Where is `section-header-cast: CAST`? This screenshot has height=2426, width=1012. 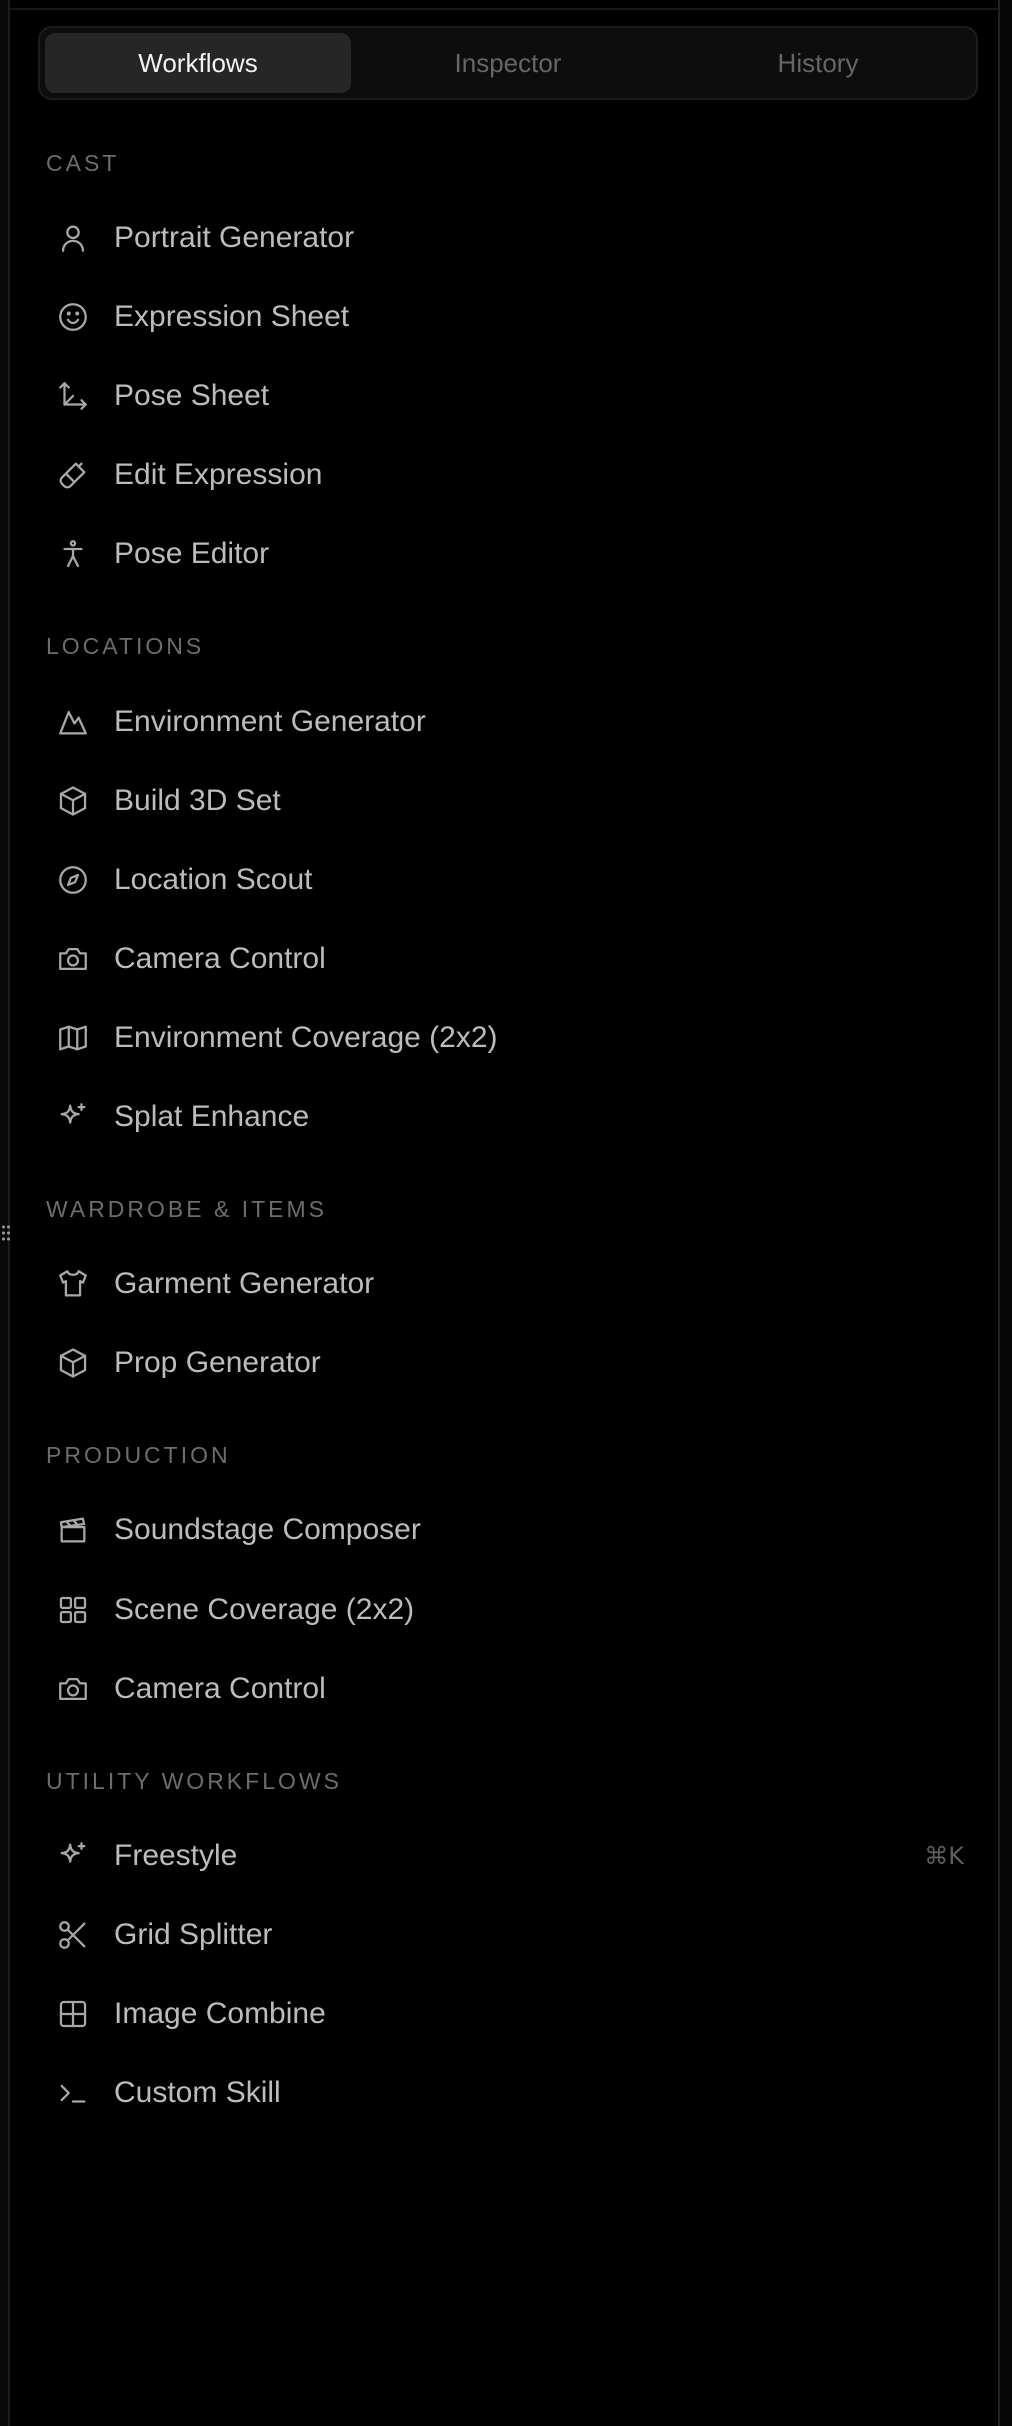 section-header-cast: CAST is located at coordinates (83, 163).